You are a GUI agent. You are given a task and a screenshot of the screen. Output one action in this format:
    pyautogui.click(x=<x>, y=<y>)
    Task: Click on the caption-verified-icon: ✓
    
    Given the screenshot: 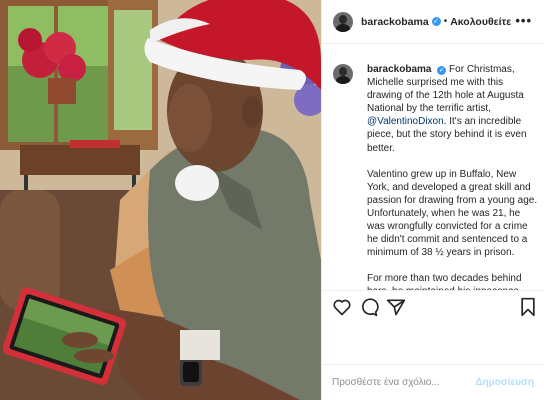 What is the action you would take?
    pyautogui.click(x=442, y=70)
    